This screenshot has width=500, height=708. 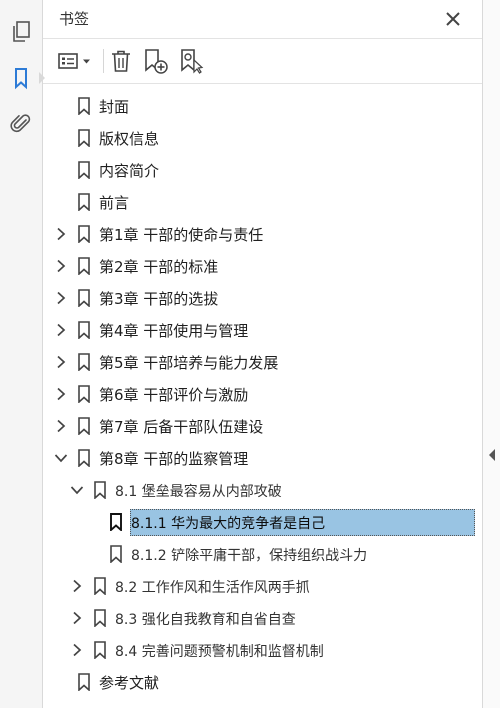 What do you see at coordinates (158, 298) in the screenshot?
I see `bookmark-label: 第3章 干部的选拔` at bounding box center [158, 298].